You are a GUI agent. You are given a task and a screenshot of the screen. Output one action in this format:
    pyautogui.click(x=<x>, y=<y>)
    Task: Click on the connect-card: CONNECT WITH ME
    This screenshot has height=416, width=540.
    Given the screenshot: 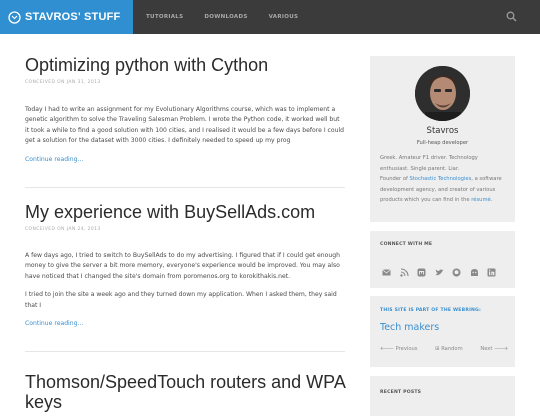 What is the action you would take?
    pyautogui.click(x=442, y=259)
    